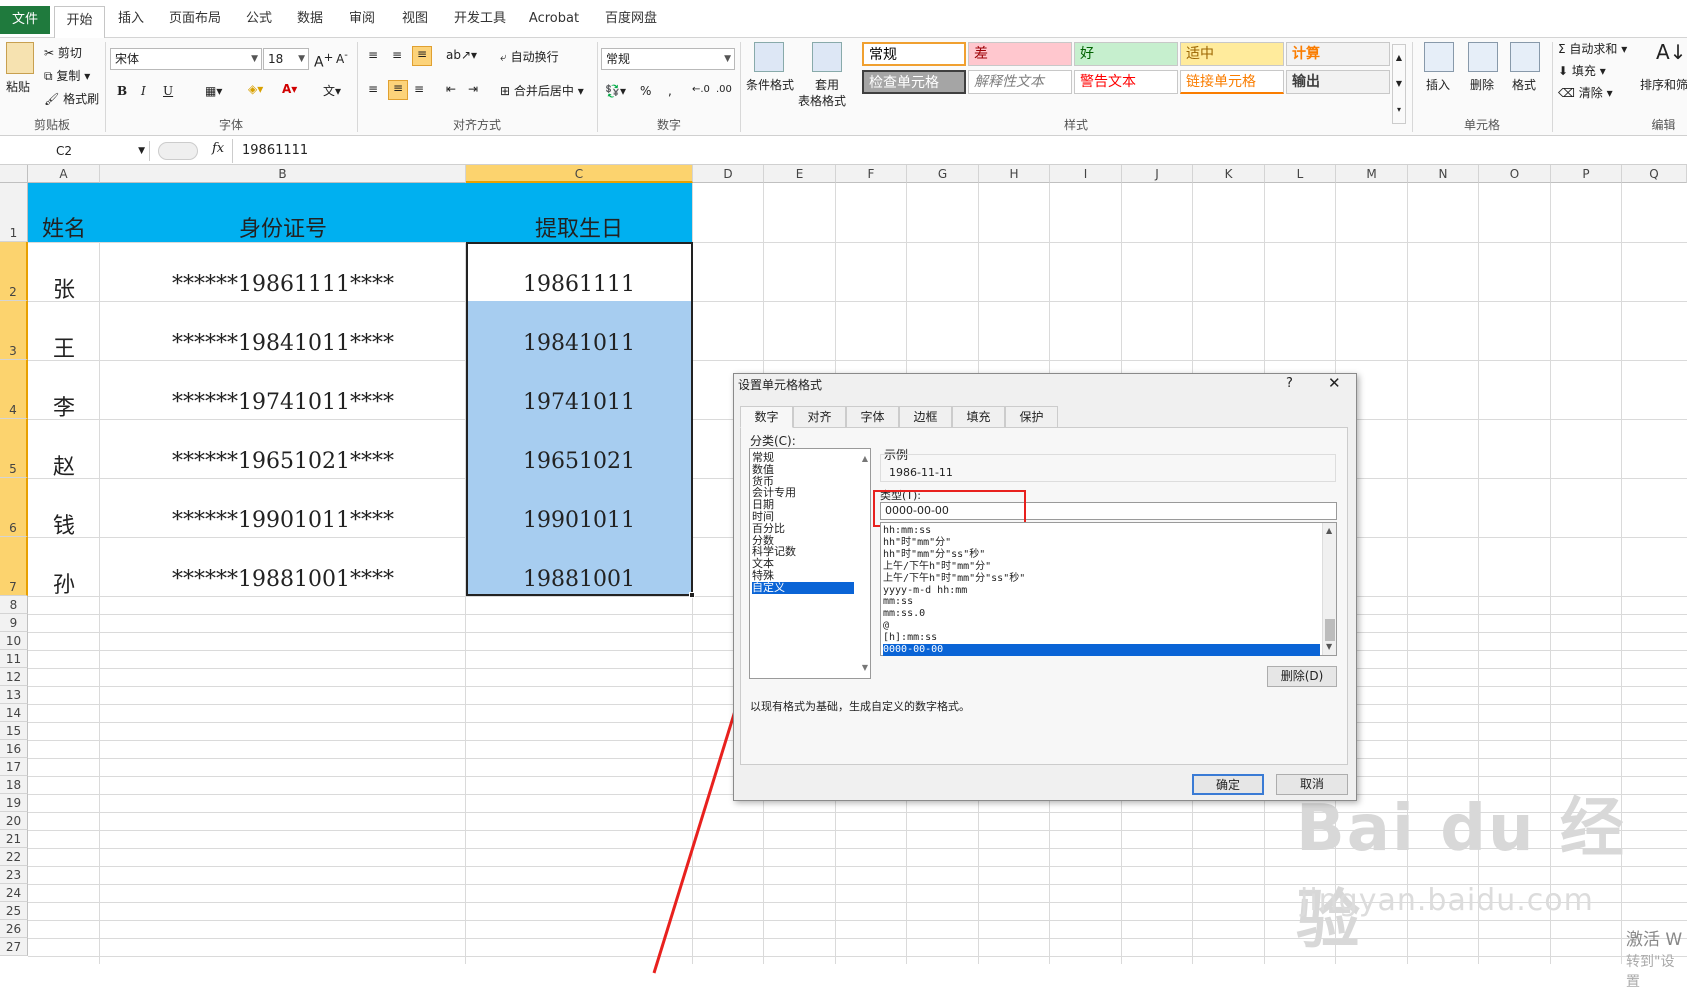  What do you see at coordinates (286, 59) in the screenshot?
I see `font-size-dropdown: 18 ▼` at bounding box center [286, 59].